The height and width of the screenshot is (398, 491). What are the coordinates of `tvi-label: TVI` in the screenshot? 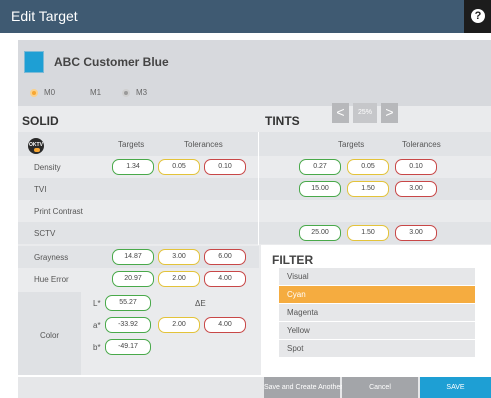 It's located at (40, 189).